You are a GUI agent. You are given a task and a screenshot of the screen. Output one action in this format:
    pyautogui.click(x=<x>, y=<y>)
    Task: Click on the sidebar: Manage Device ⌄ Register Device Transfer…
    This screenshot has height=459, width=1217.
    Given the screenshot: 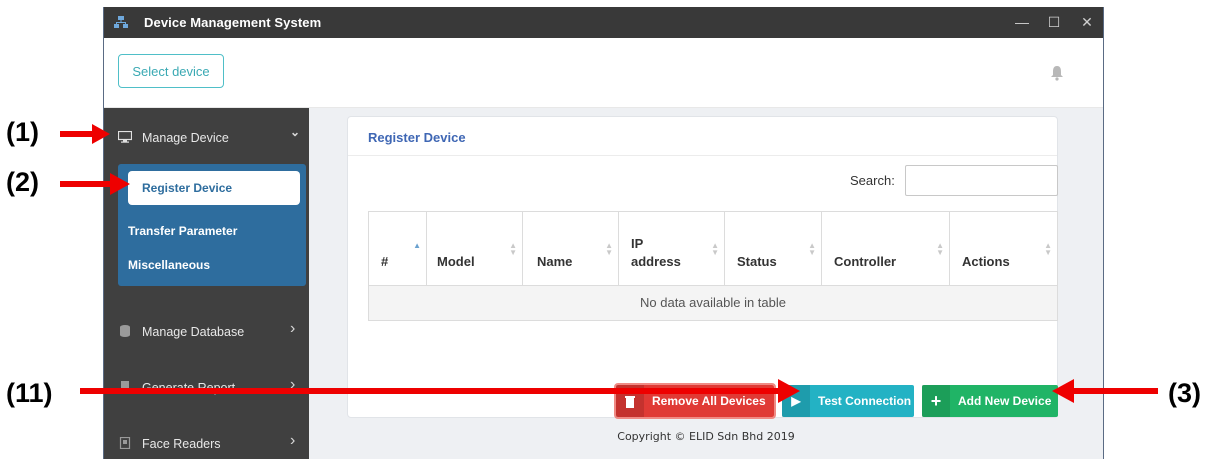 What is the action you would take?
    pyautogui.click(x=206, y=283)
    